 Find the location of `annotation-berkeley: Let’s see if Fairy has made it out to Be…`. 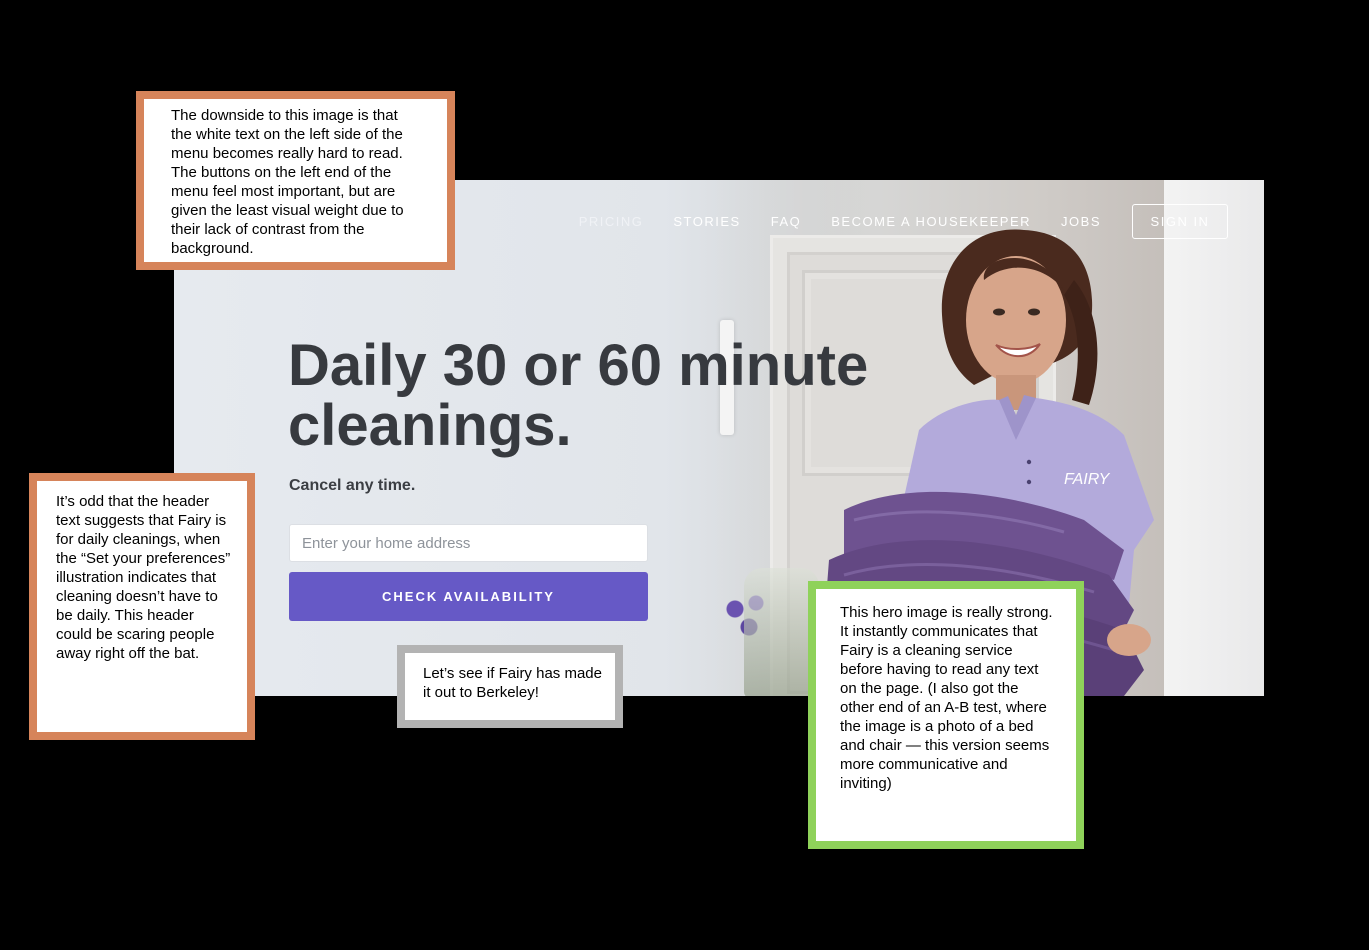

annotation-berkeley: Let’s see if Fairy has made it out to Be… is located at coordinates (510, 686).